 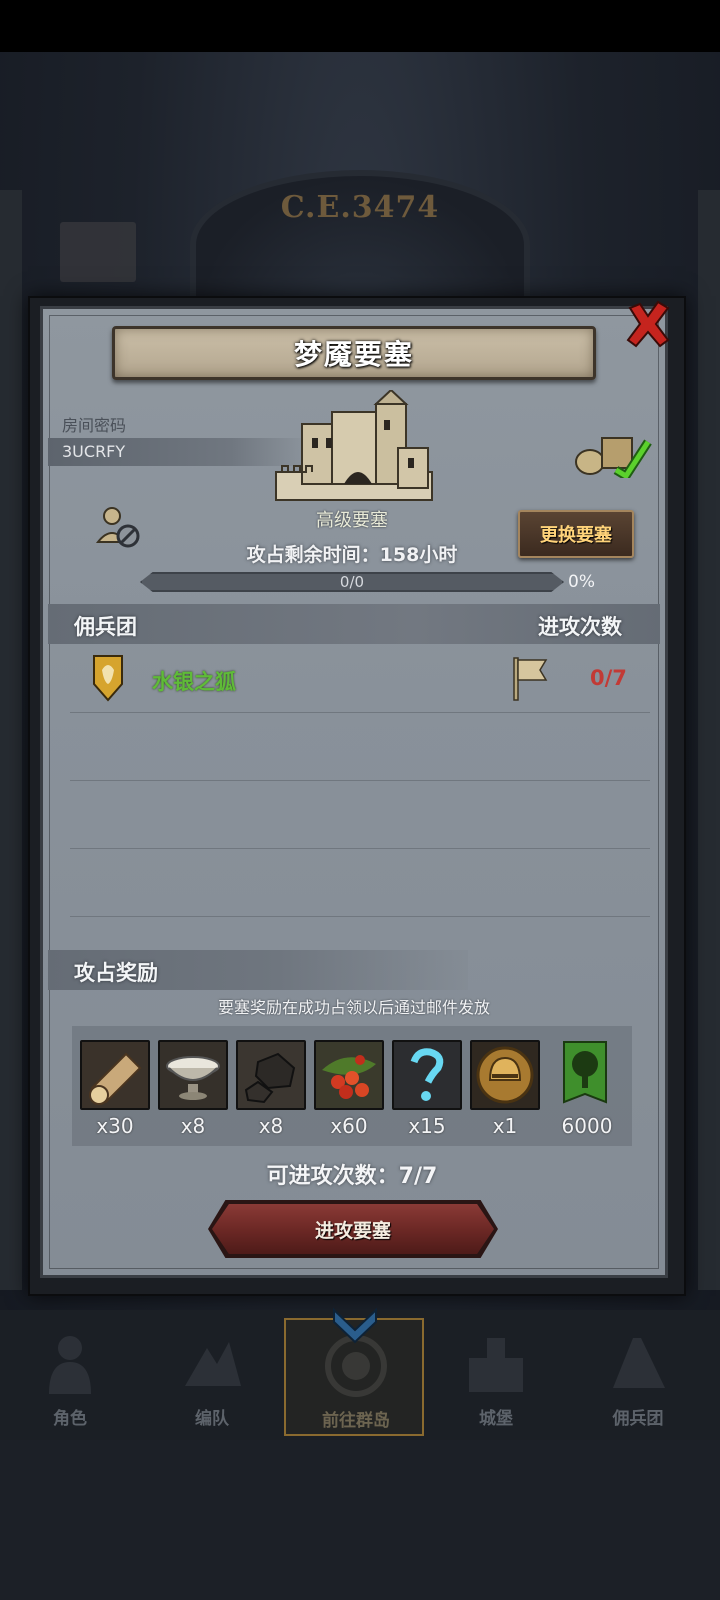 What do you see at coordinates (505, 1126) in the screenshot?
I see `reward-qty: x1` at bounding box center [505, 1126].